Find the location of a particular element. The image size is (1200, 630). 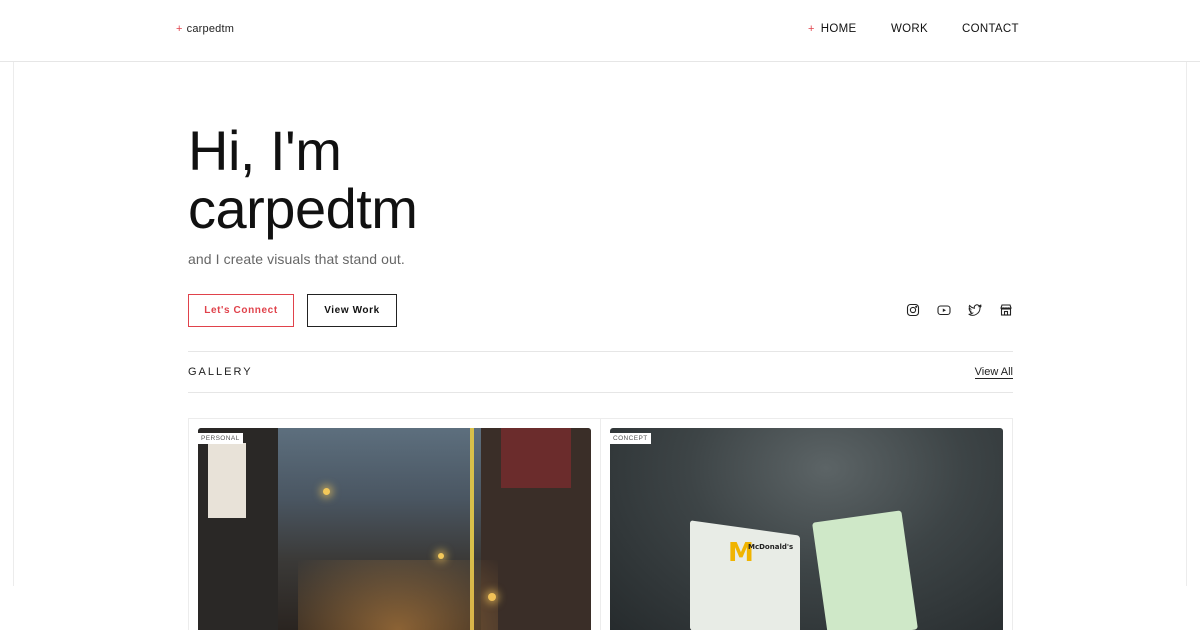

hero-greeting: Hi, I'm is located at coordinates (265, 150).